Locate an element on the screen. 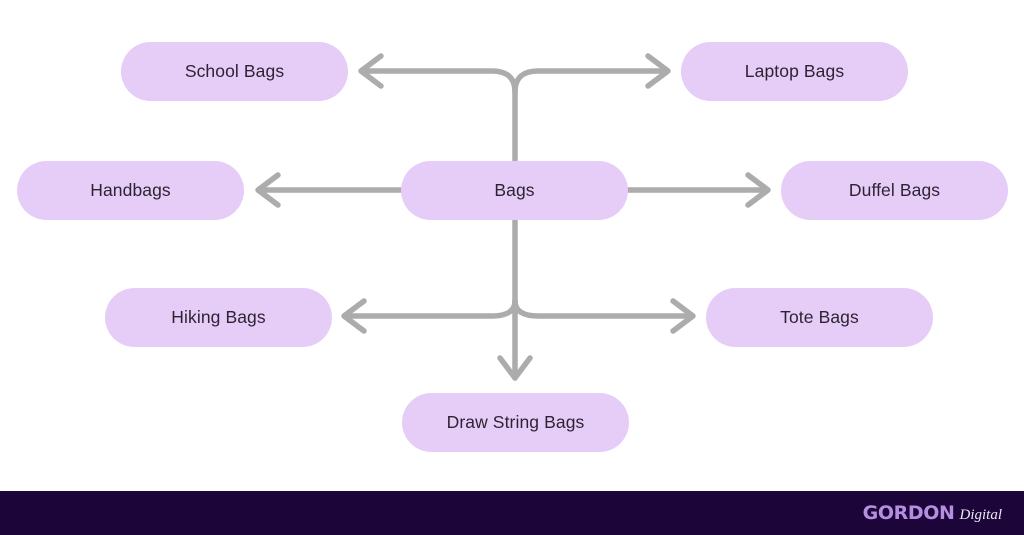 This screenshot has width=1024, height=535. logo-wordmark-secondary: Digital is located at coordinates (980, 515).